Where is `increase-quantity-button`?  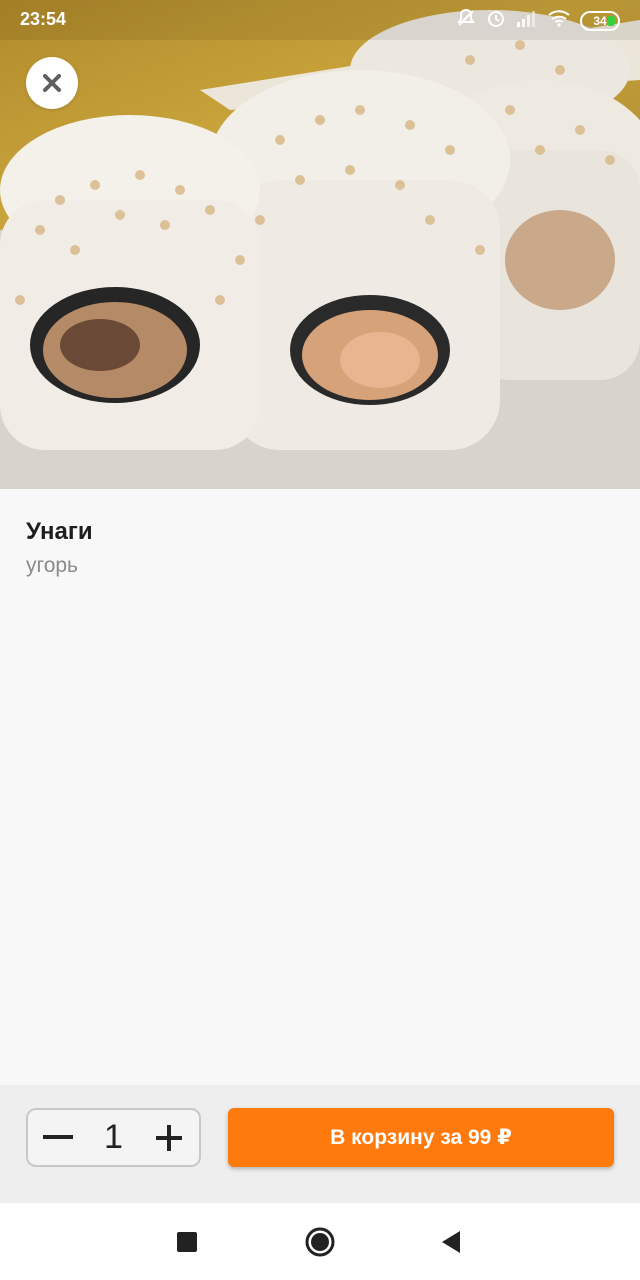
increase-quantity-button is located at coordinates (169, 1137).